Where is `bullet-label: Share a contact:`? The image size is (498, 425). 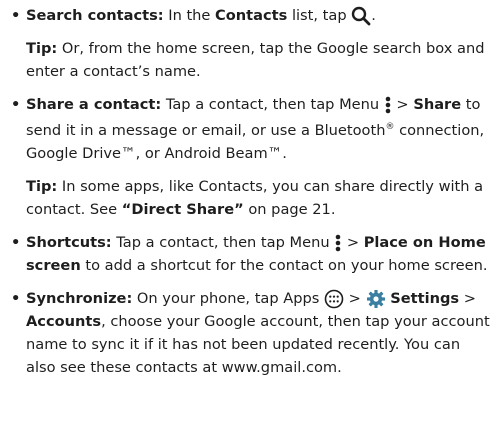
bullet-label: Share a contact: is located at coordinates (94, 104).